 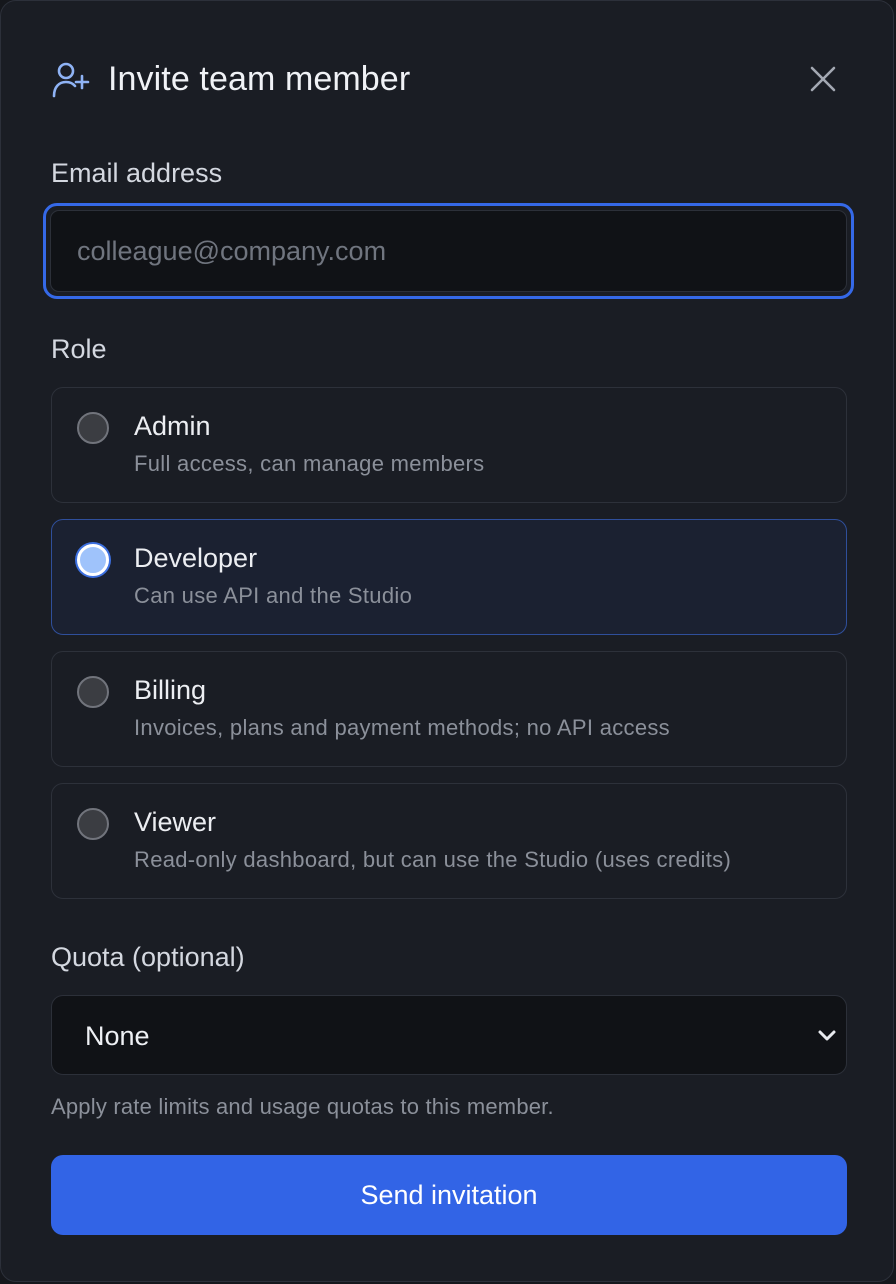 I want to click on role-option-developer: Developer Can use API and the Studio, so click(x=449, y=577).